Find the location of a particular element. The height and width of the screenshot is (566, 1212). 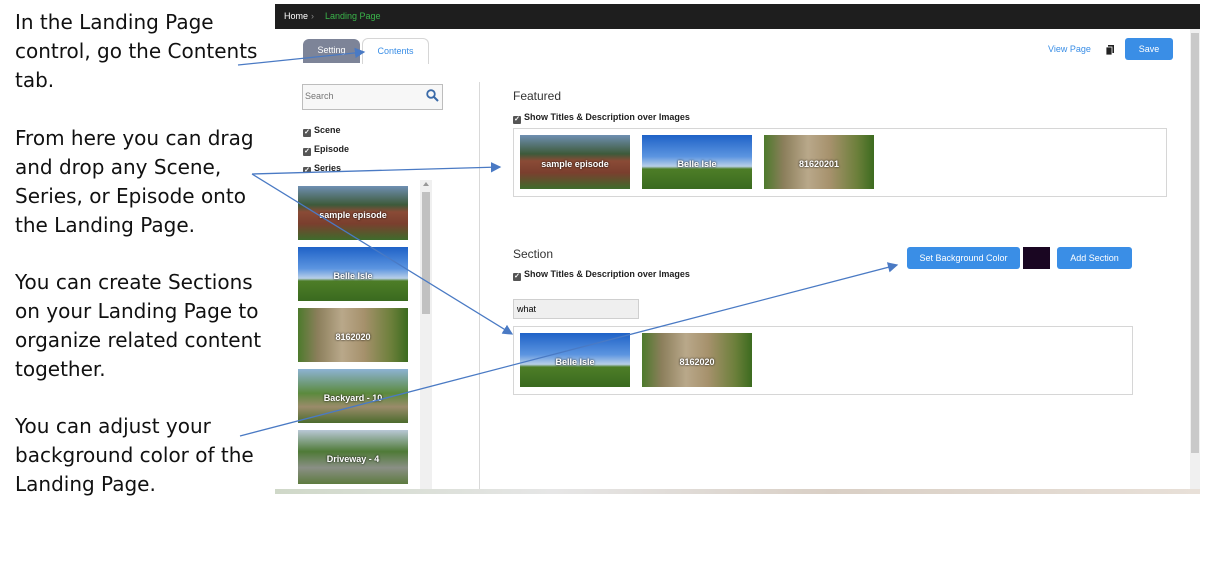

featured-item: Belle Isle is located at coordinates (697, 162).